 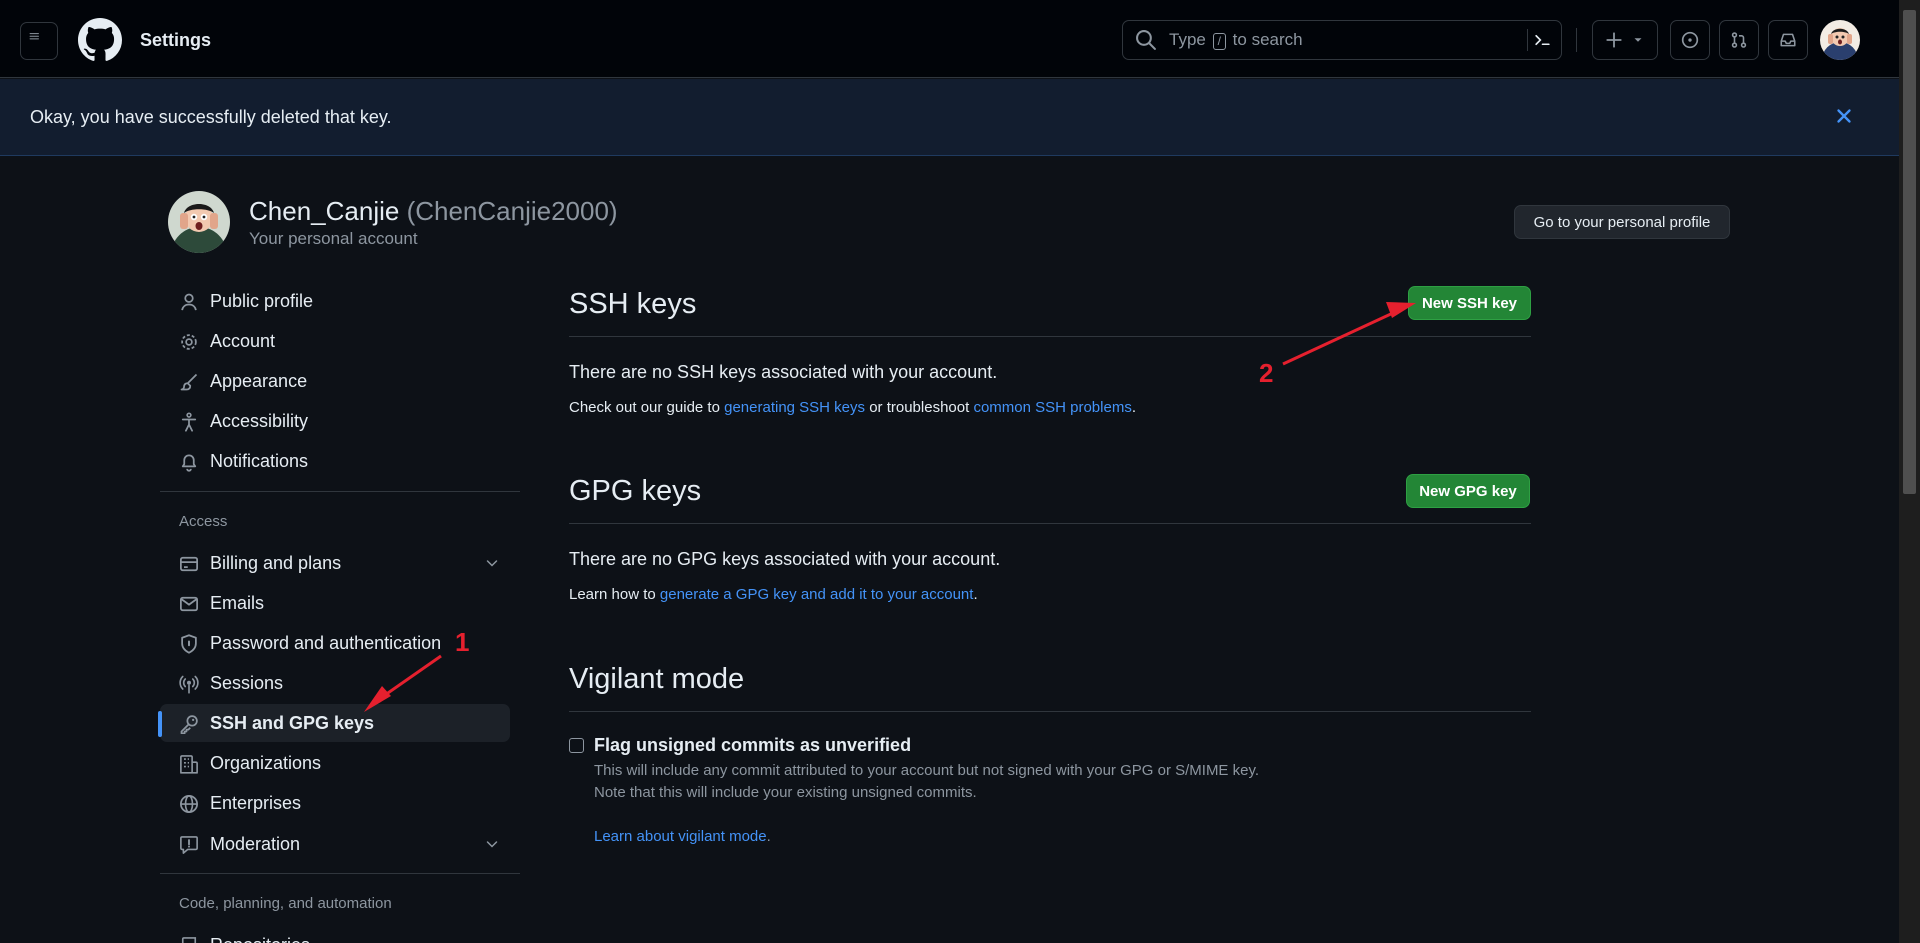 I want to click on inbox-icon, so click(x=1788, y=40).